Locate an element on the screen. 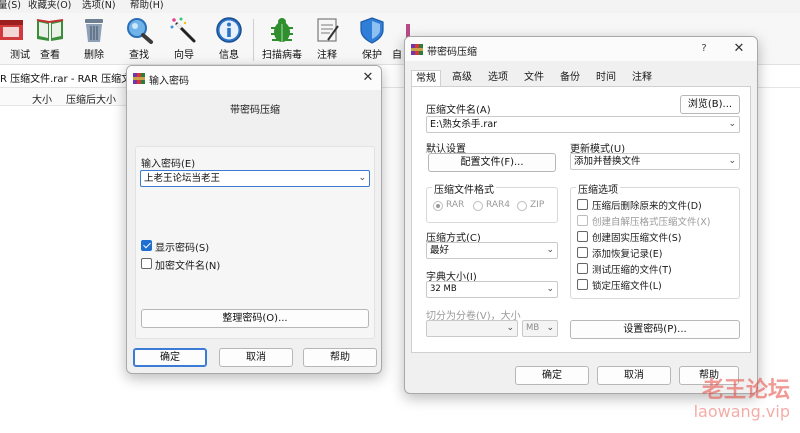 This screenshot has height=433, width=800. update-mode-value: 添加并替换文件 is located at coordinates (607, 161).